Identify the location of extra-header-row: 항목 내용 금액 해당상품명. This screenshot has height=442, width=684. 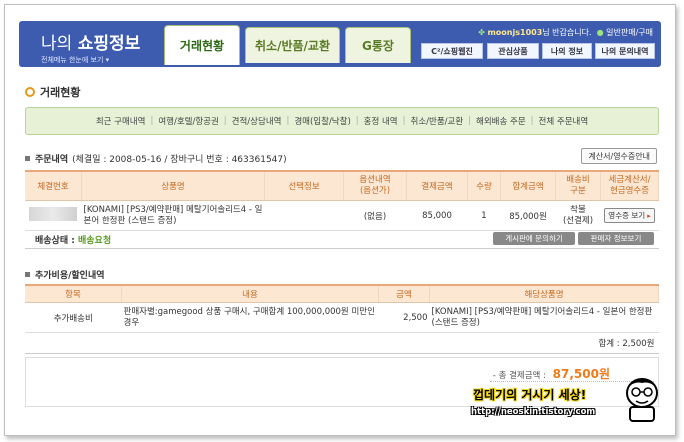
(342, 293).